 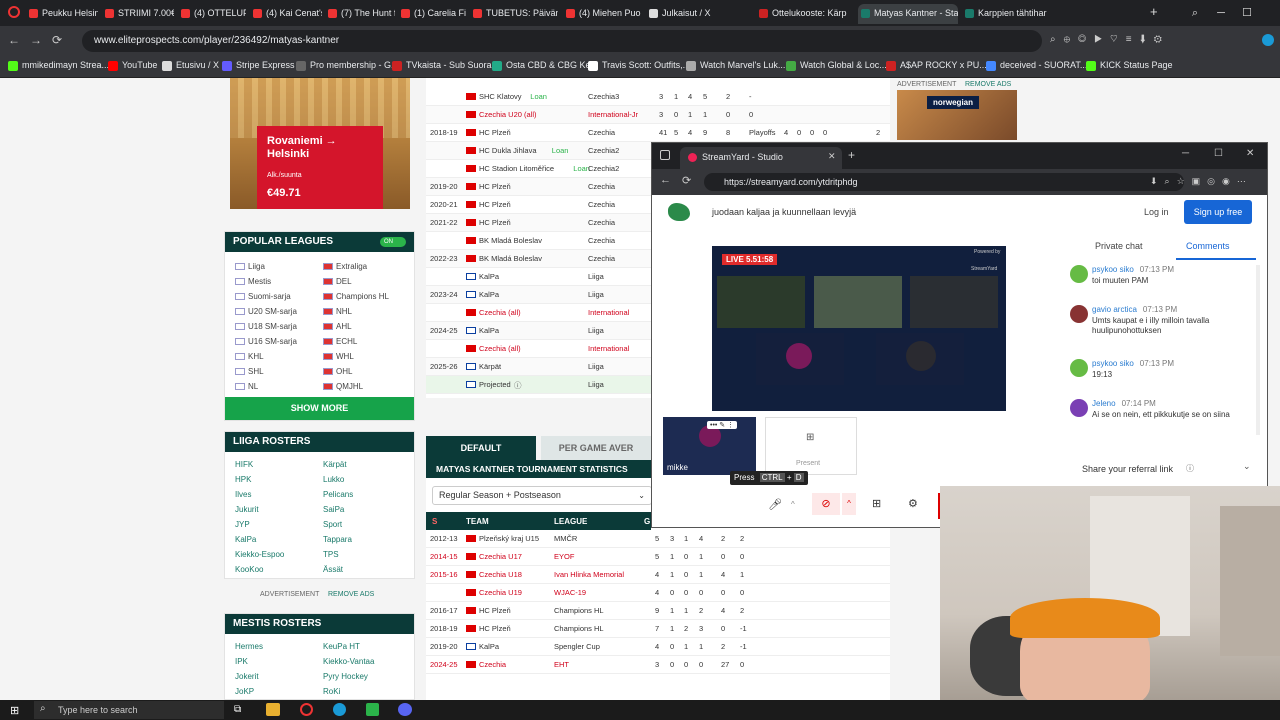 I want to click on browser-tab: Ottelukooste: Kärp, so click(x=805, y=14).